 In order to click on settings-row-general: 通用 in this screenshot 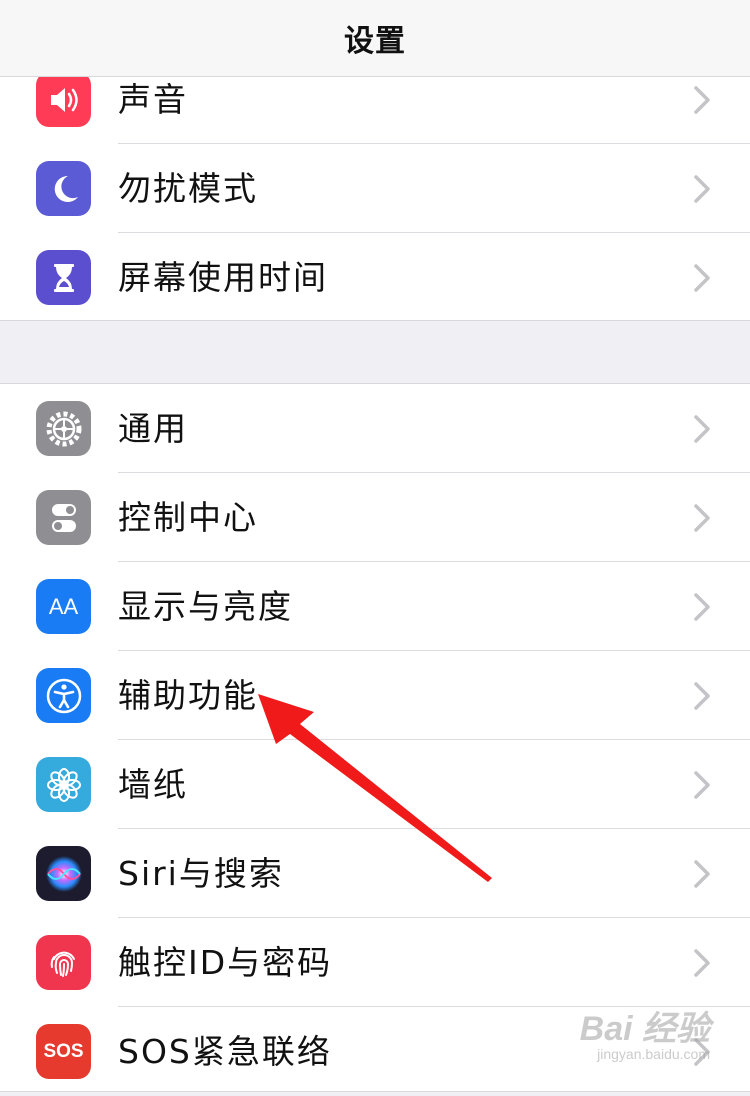, I will do `click(375, 428)`.